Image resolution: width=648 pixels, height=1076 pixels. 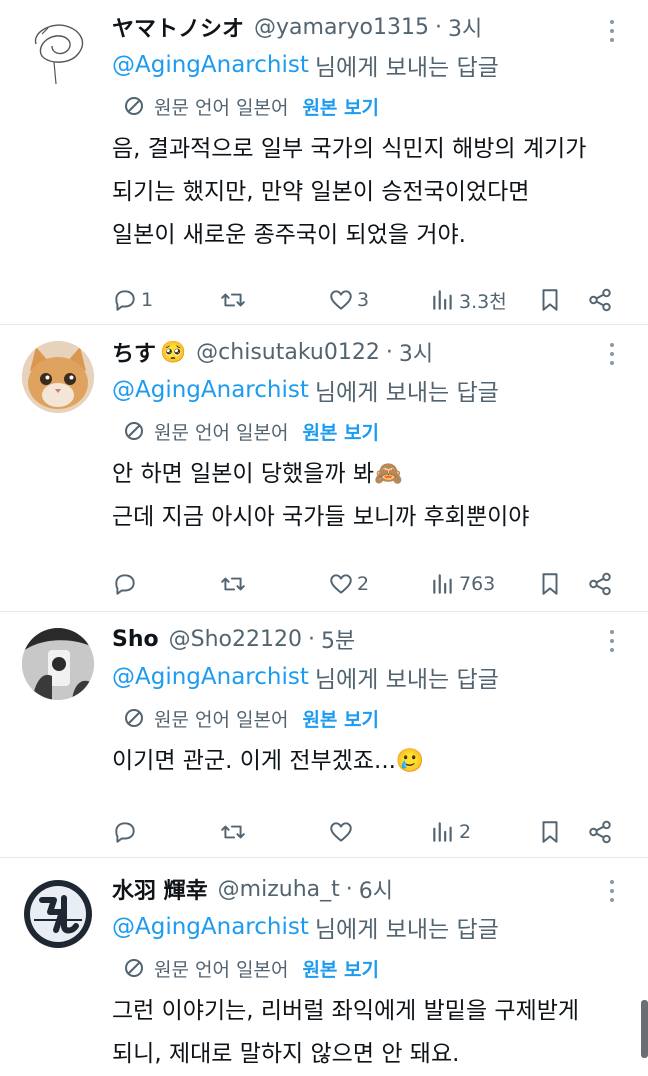 What do you see at coordinates (132, 300) in the screenshot?
I see `reply-button: 1` at bounding box center [132, 300].